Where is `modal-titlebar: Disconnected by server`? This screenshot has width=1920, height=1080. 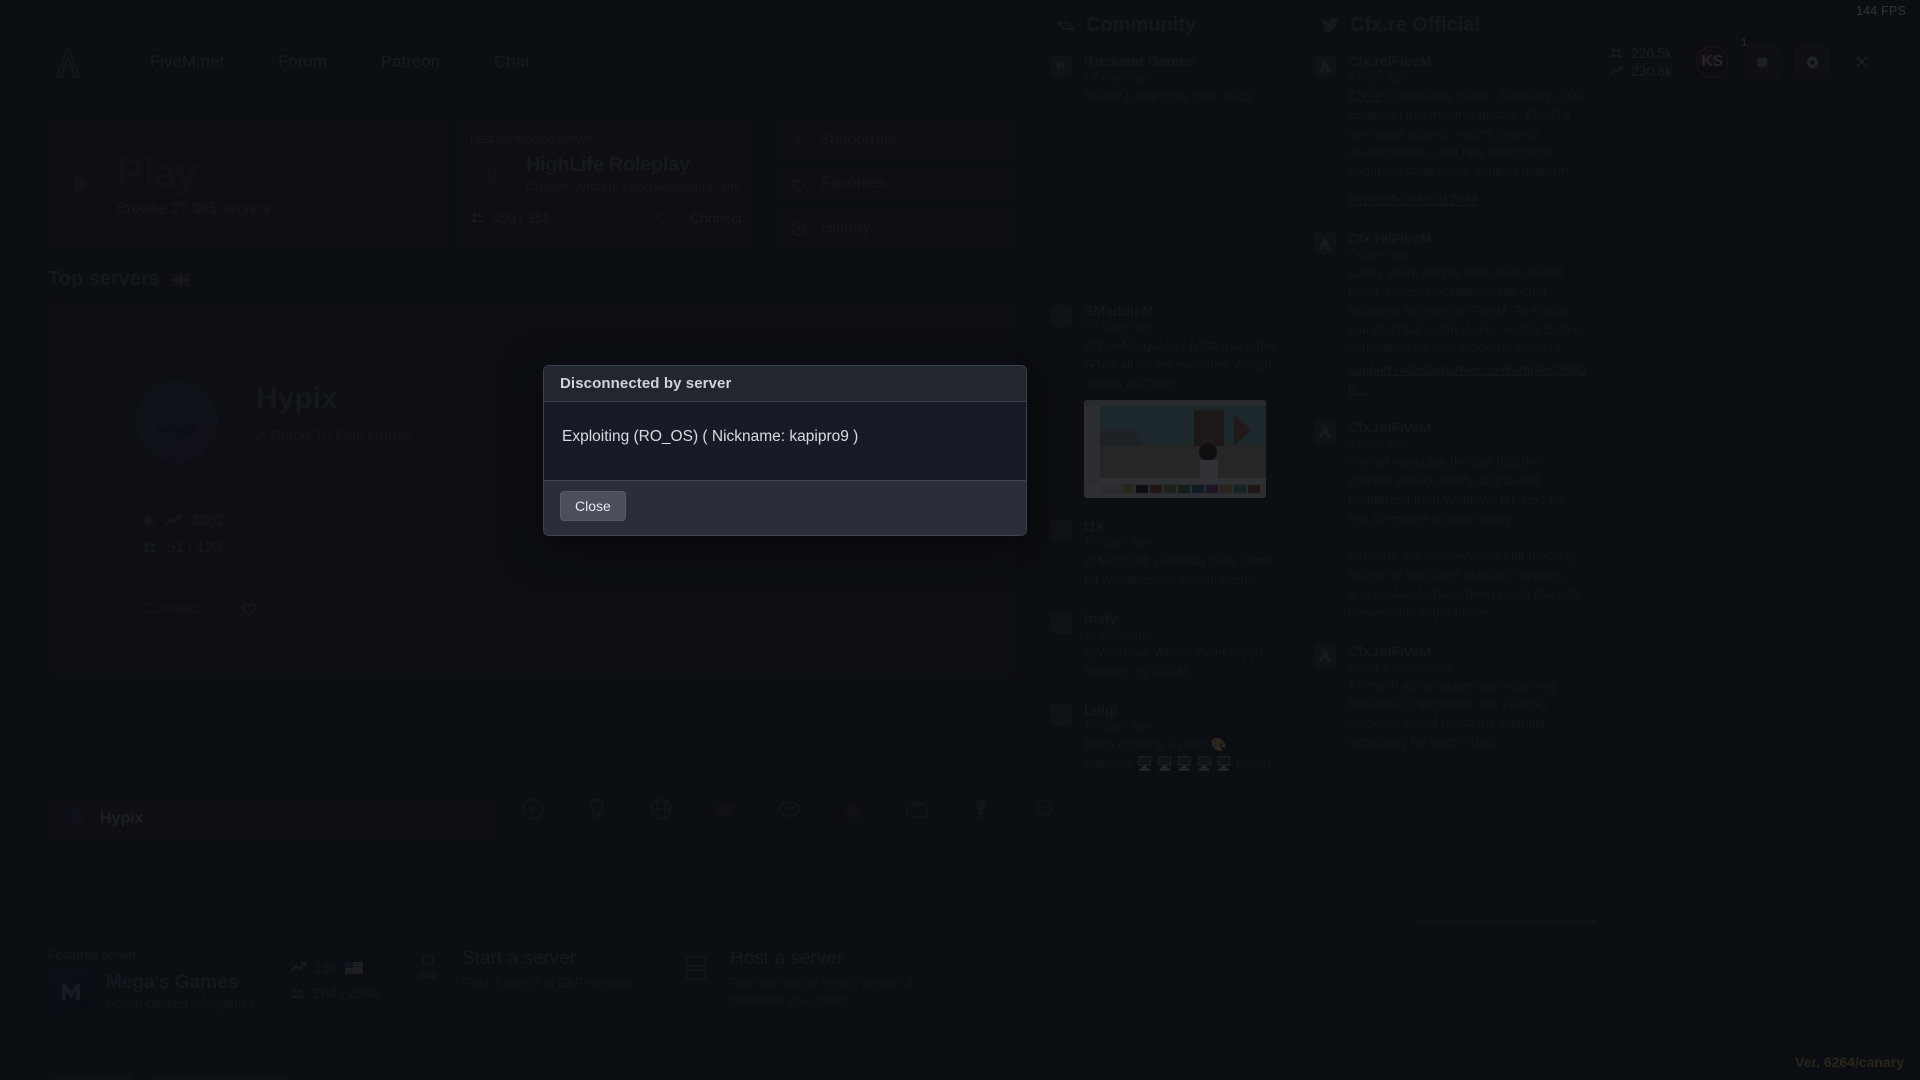 modal-titlebar: Disconnected by server is located at coordinates (785, 384).